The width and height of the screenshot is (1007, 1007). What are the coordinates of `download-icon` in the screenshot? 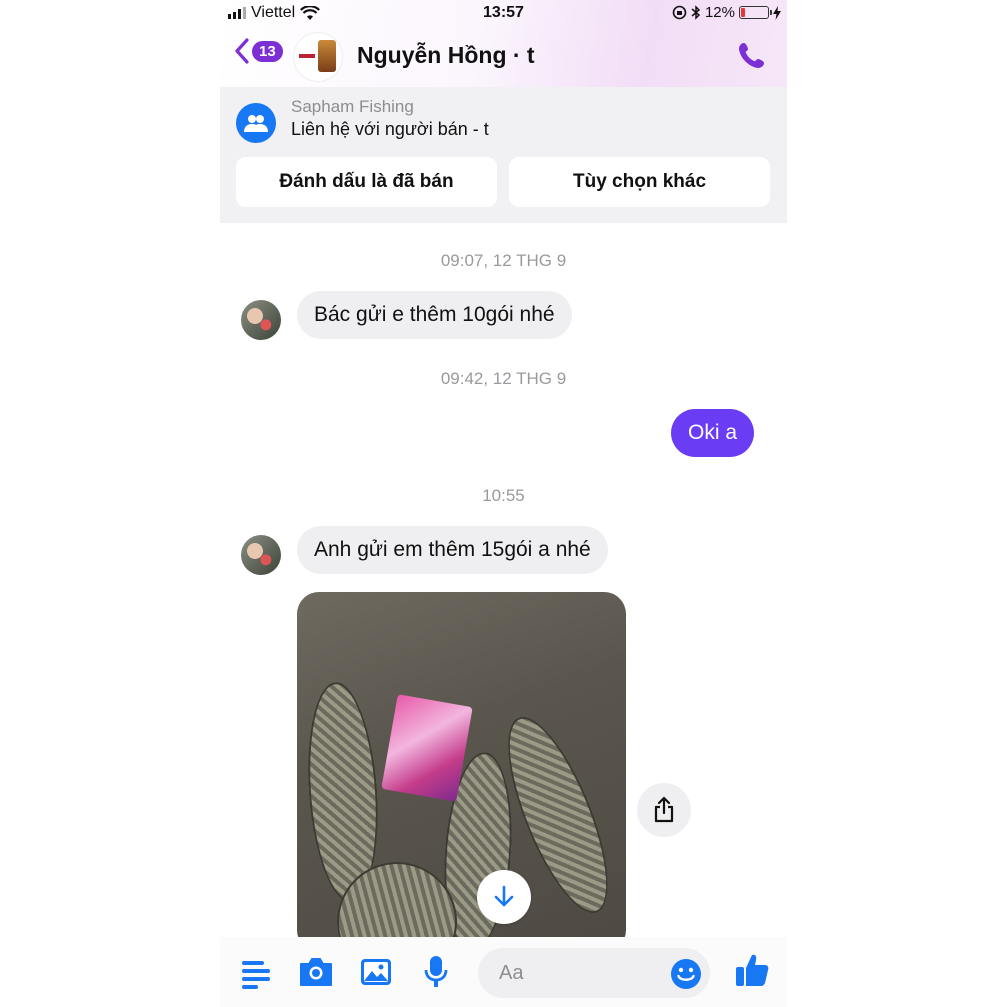 It's located at (504, 896).